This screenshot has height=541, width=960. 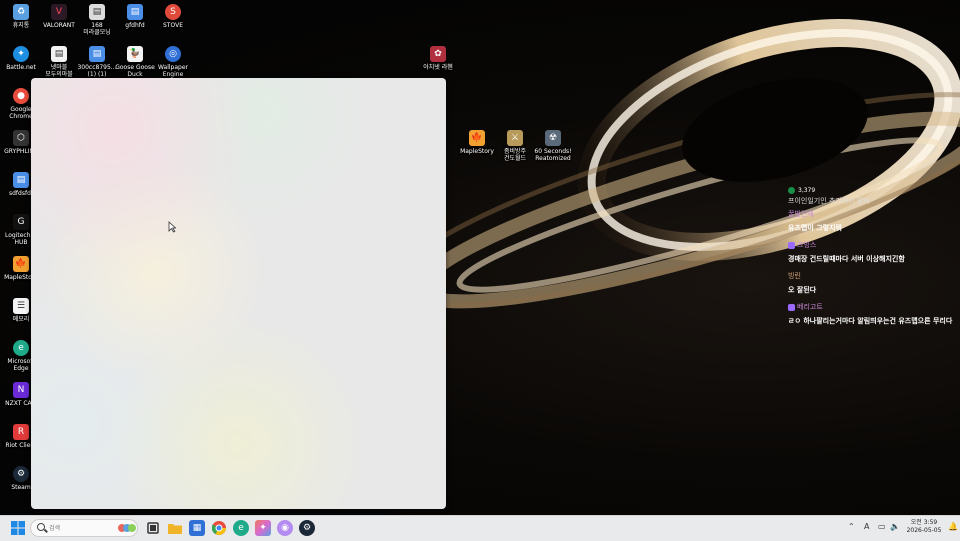 I want to click on desktop-icon-wallpaper-engine: ◎ Wallpaper Engine, so click(x=173, y=62).